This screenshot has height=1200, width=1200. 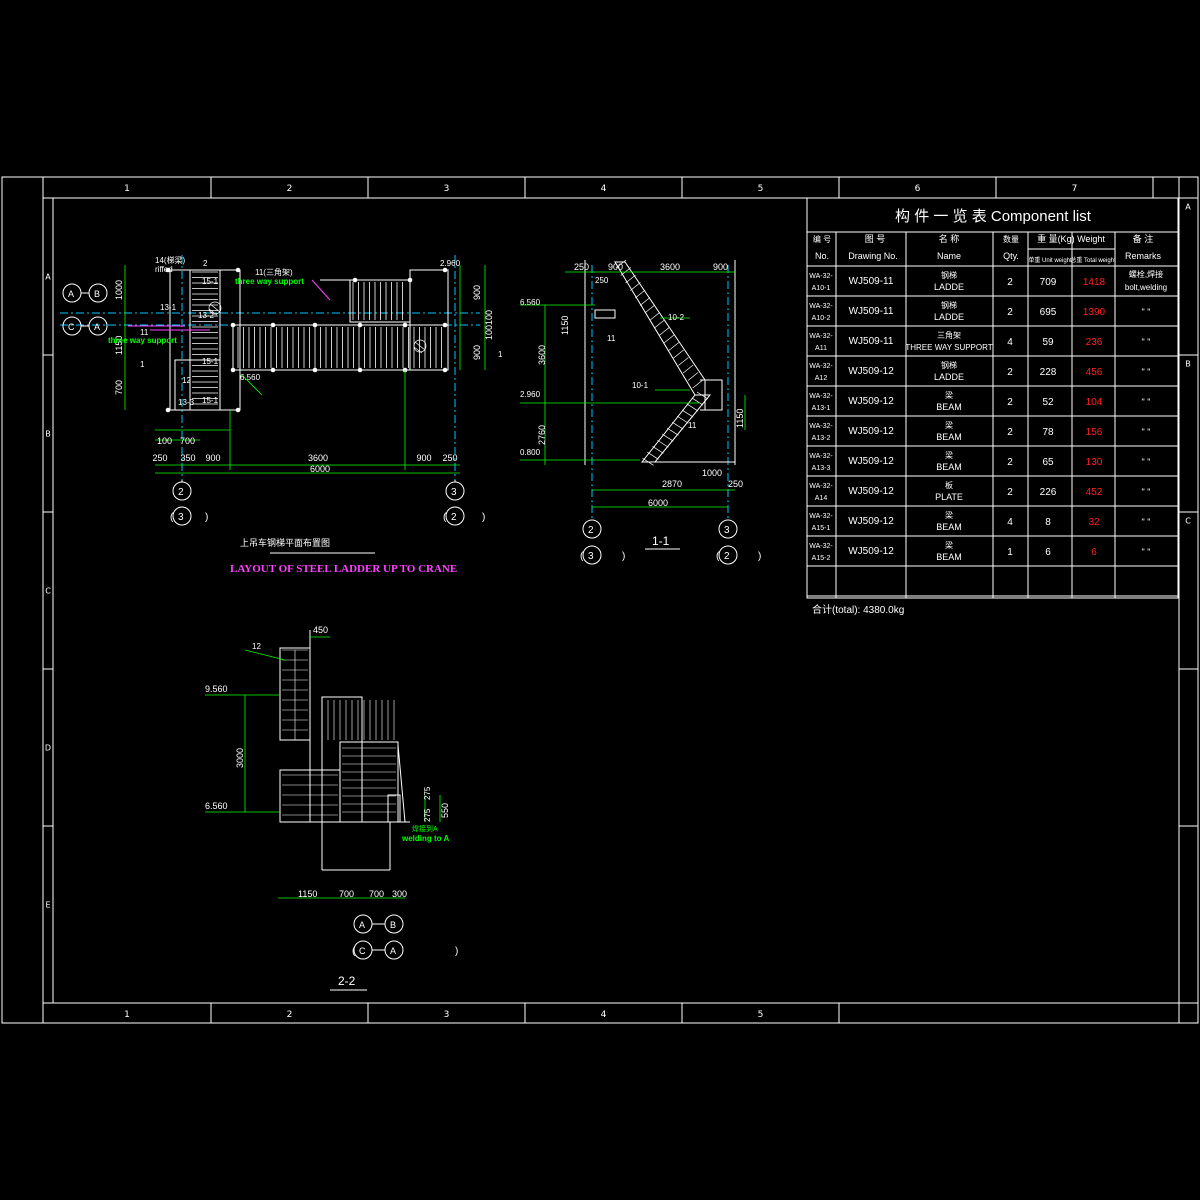 What do you see at coordinates (142, 340) in the screenshot?
I see `plan-label-11: three way support` at bounding box center [142, 340].